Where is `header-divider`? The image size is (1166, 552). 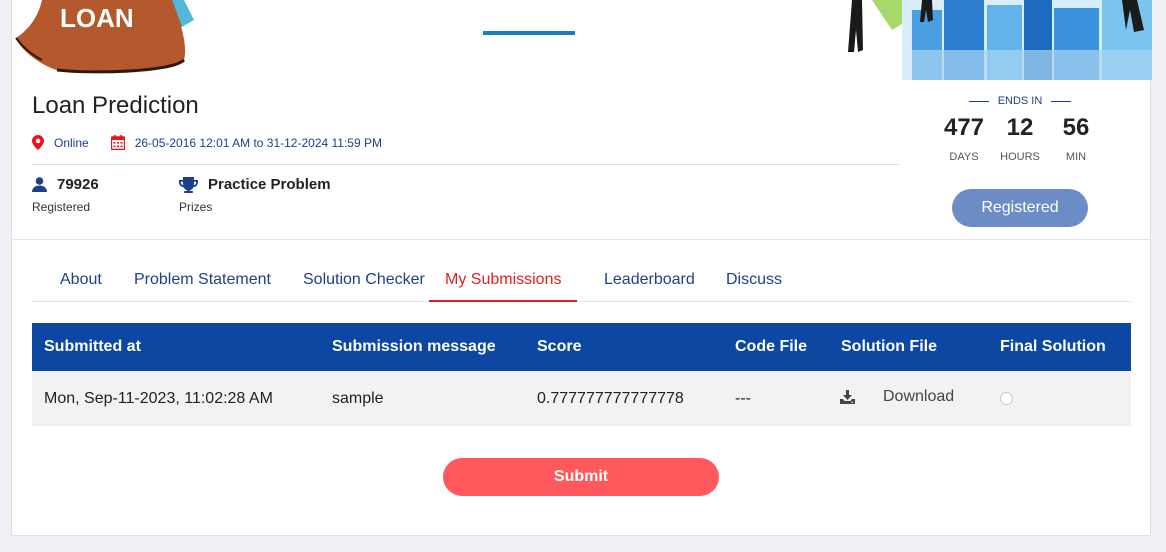 header-divider is located at coordinates (581, 239).